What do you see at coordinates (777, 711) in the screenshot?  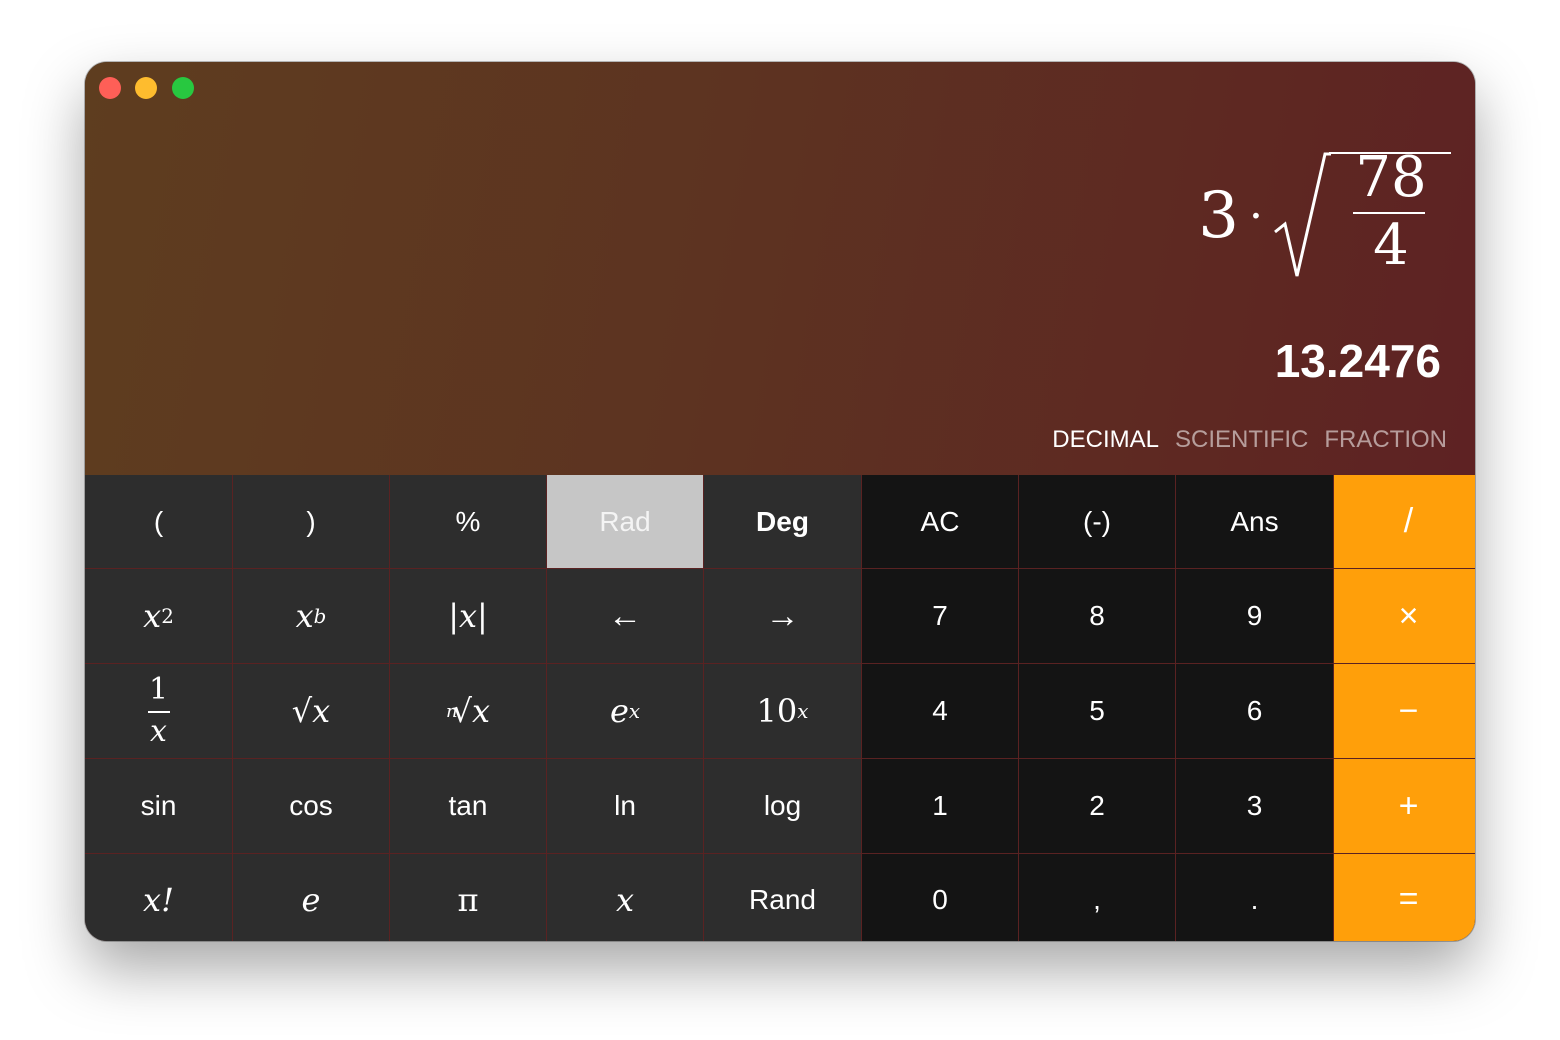 I see `ten-power-base: 10` at bounding box center [777, 711].